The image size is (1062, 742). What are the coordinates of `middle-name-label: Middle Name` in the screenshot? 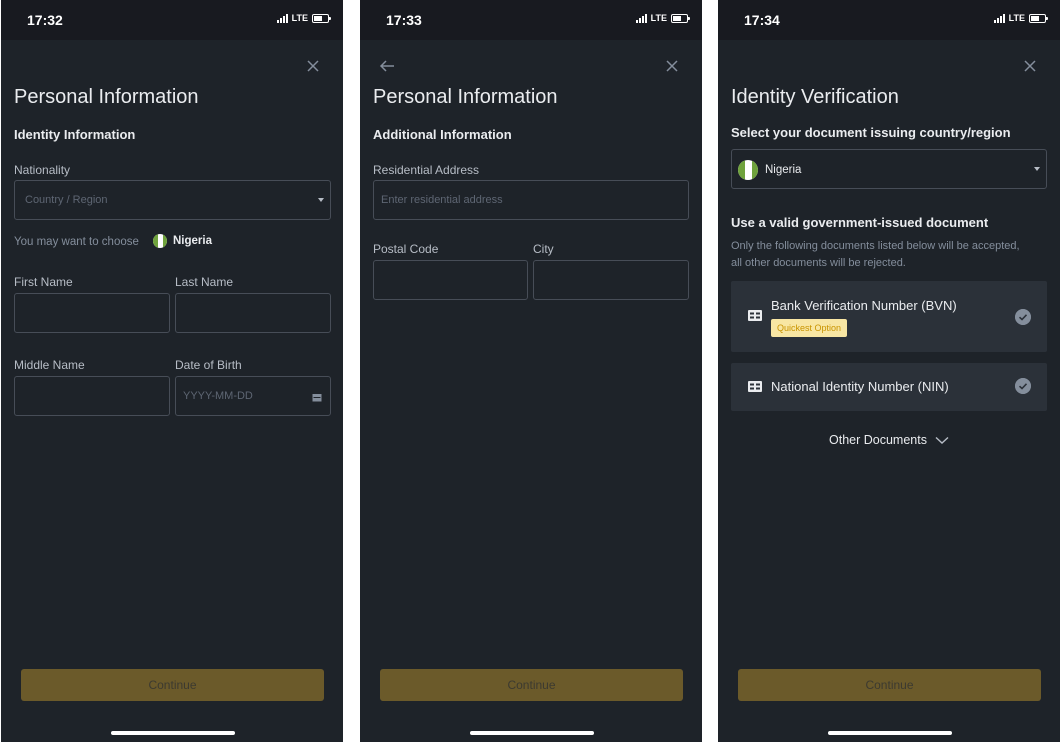 It's located at (49, 365).